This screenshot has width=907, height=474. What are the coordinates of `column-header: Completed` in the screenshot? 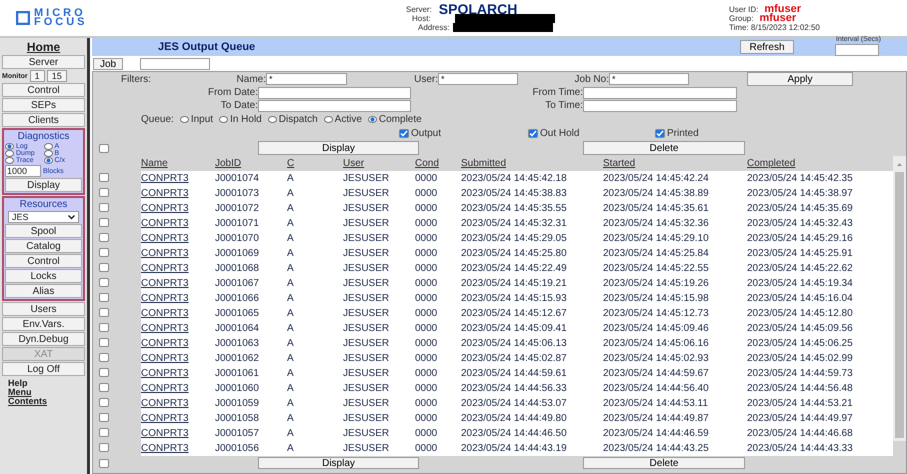 It's located at (771, 163).